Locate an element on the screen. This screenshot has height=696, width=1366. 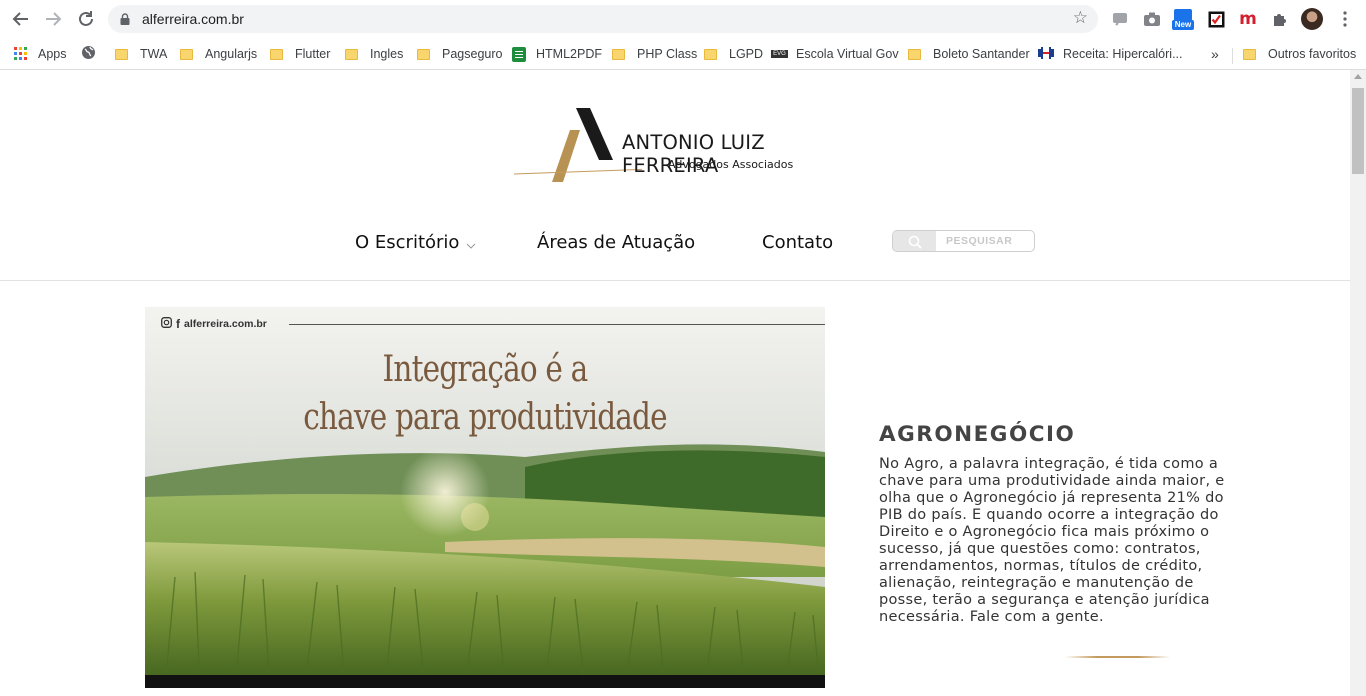
hero-headline-line1: Integração é a is located at coordinates (485, 369).